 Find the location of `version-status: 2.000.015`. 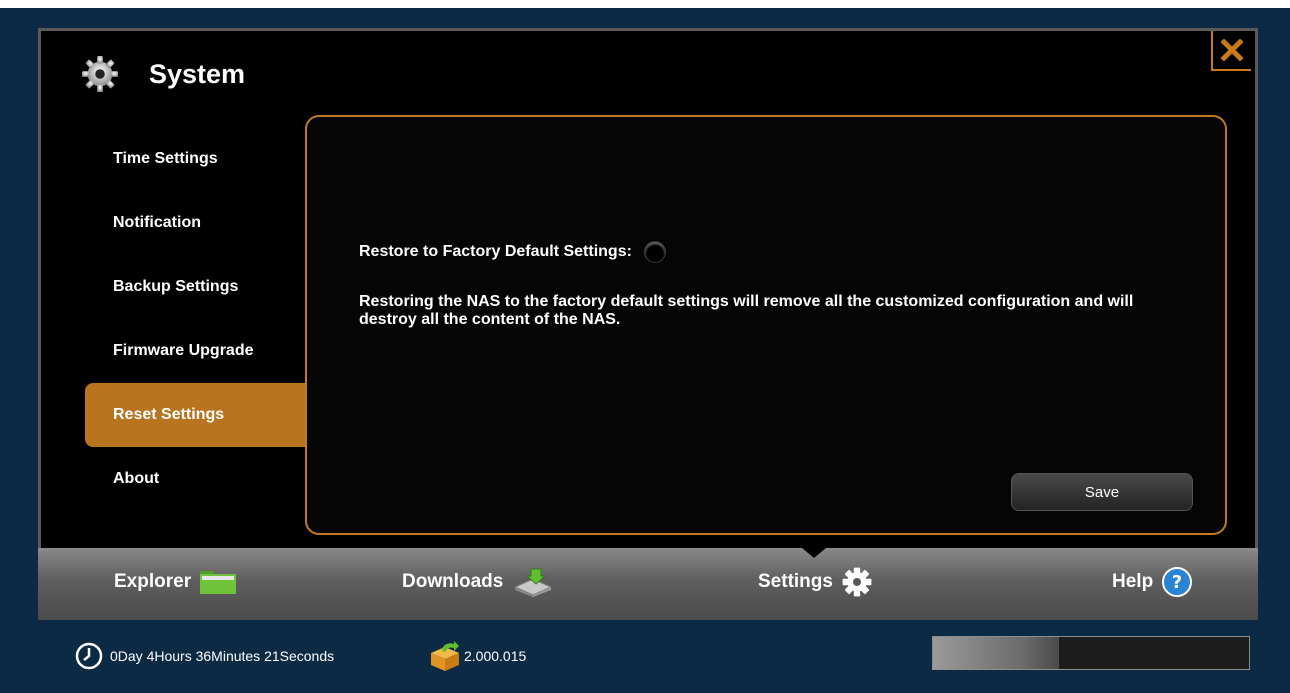

version-status: 2.000.015 is located at coordinates (477, 656).